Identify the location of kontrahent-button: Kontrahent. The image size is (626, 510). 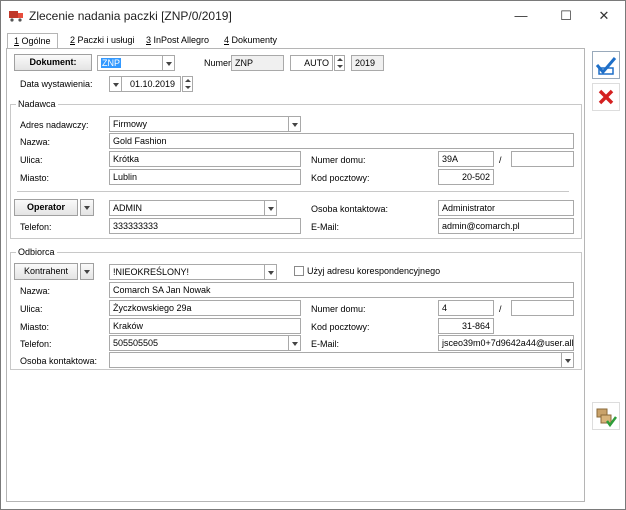
(46, 271).